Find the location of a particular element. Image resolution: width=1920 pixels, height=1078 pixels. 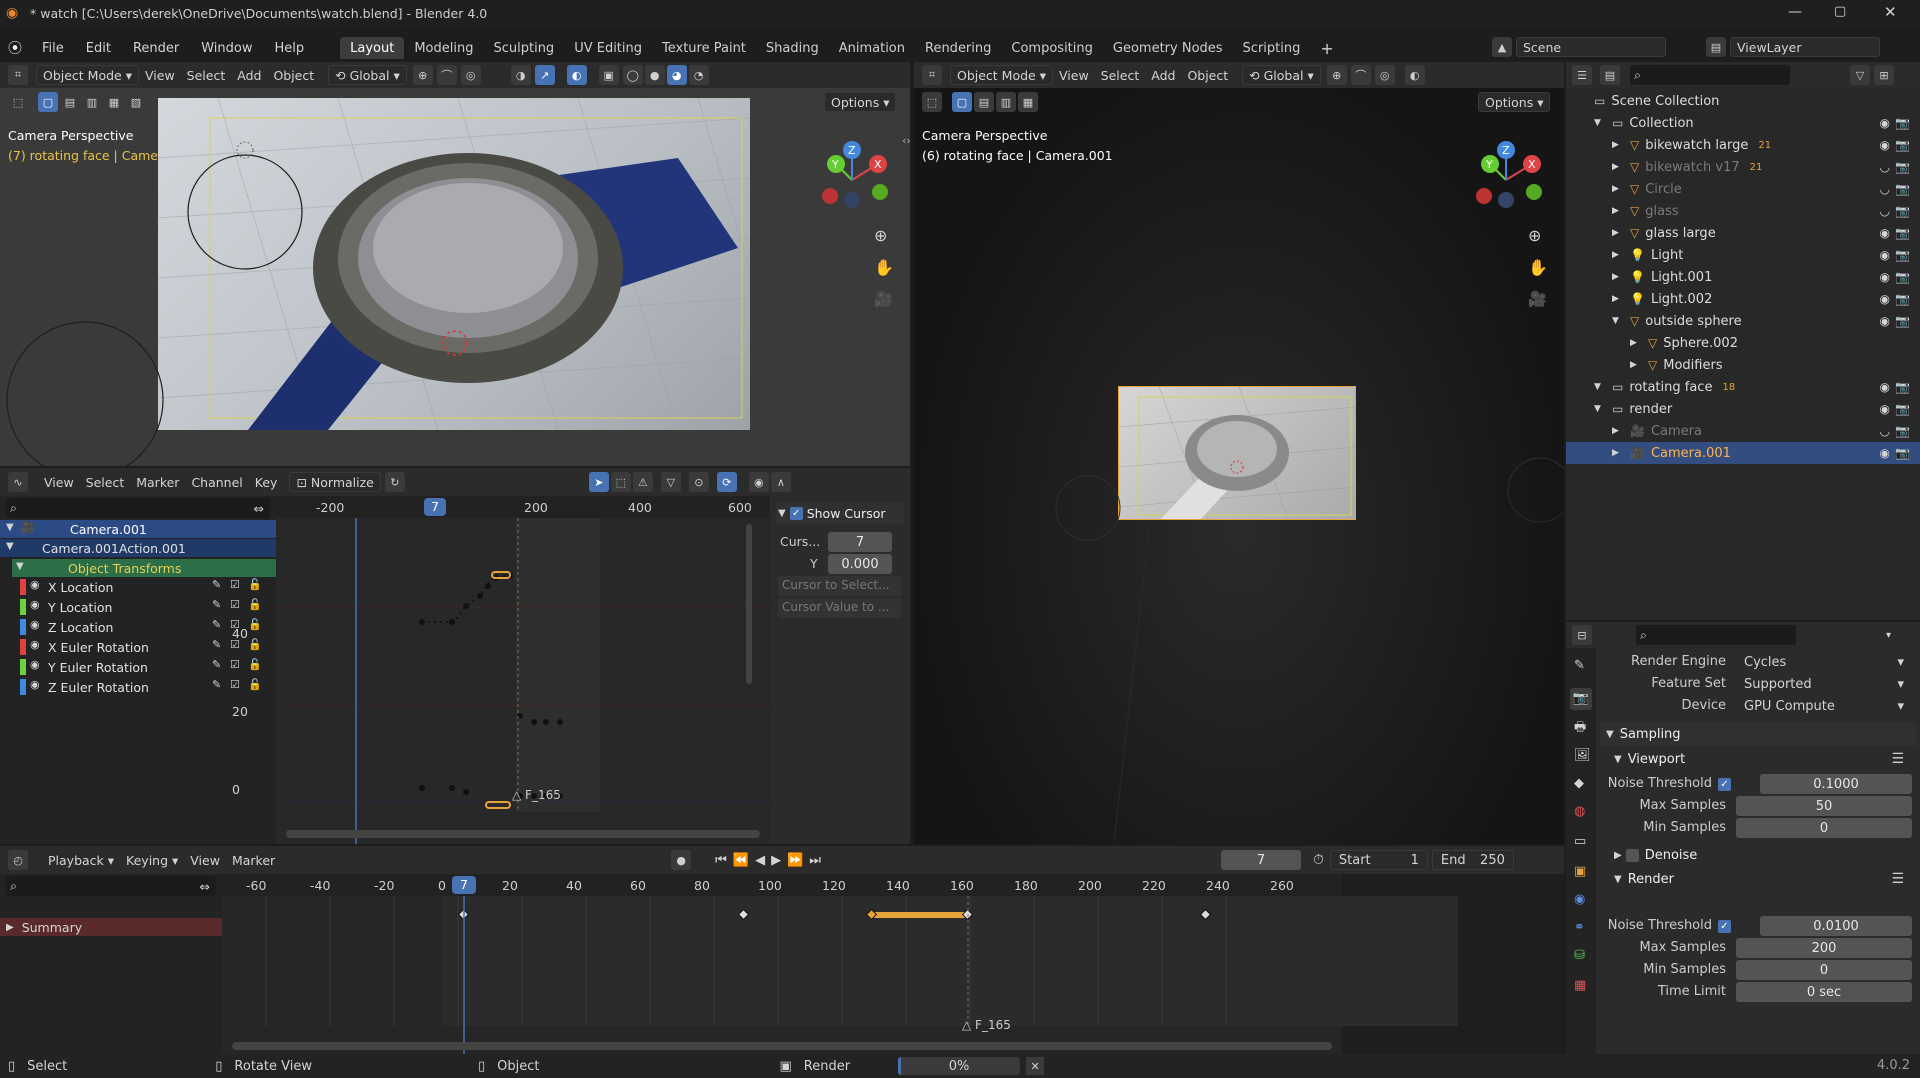

tab-texture-paint: Texture Paint is located at coordinates (704, 48).